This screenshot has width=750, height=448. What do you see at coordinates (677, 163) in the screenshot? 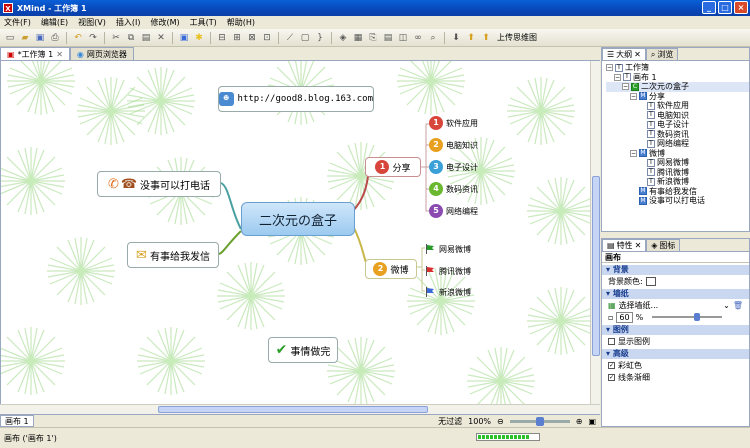
I see `outline-node: T 网易微博` at bounding box center [677, 163].